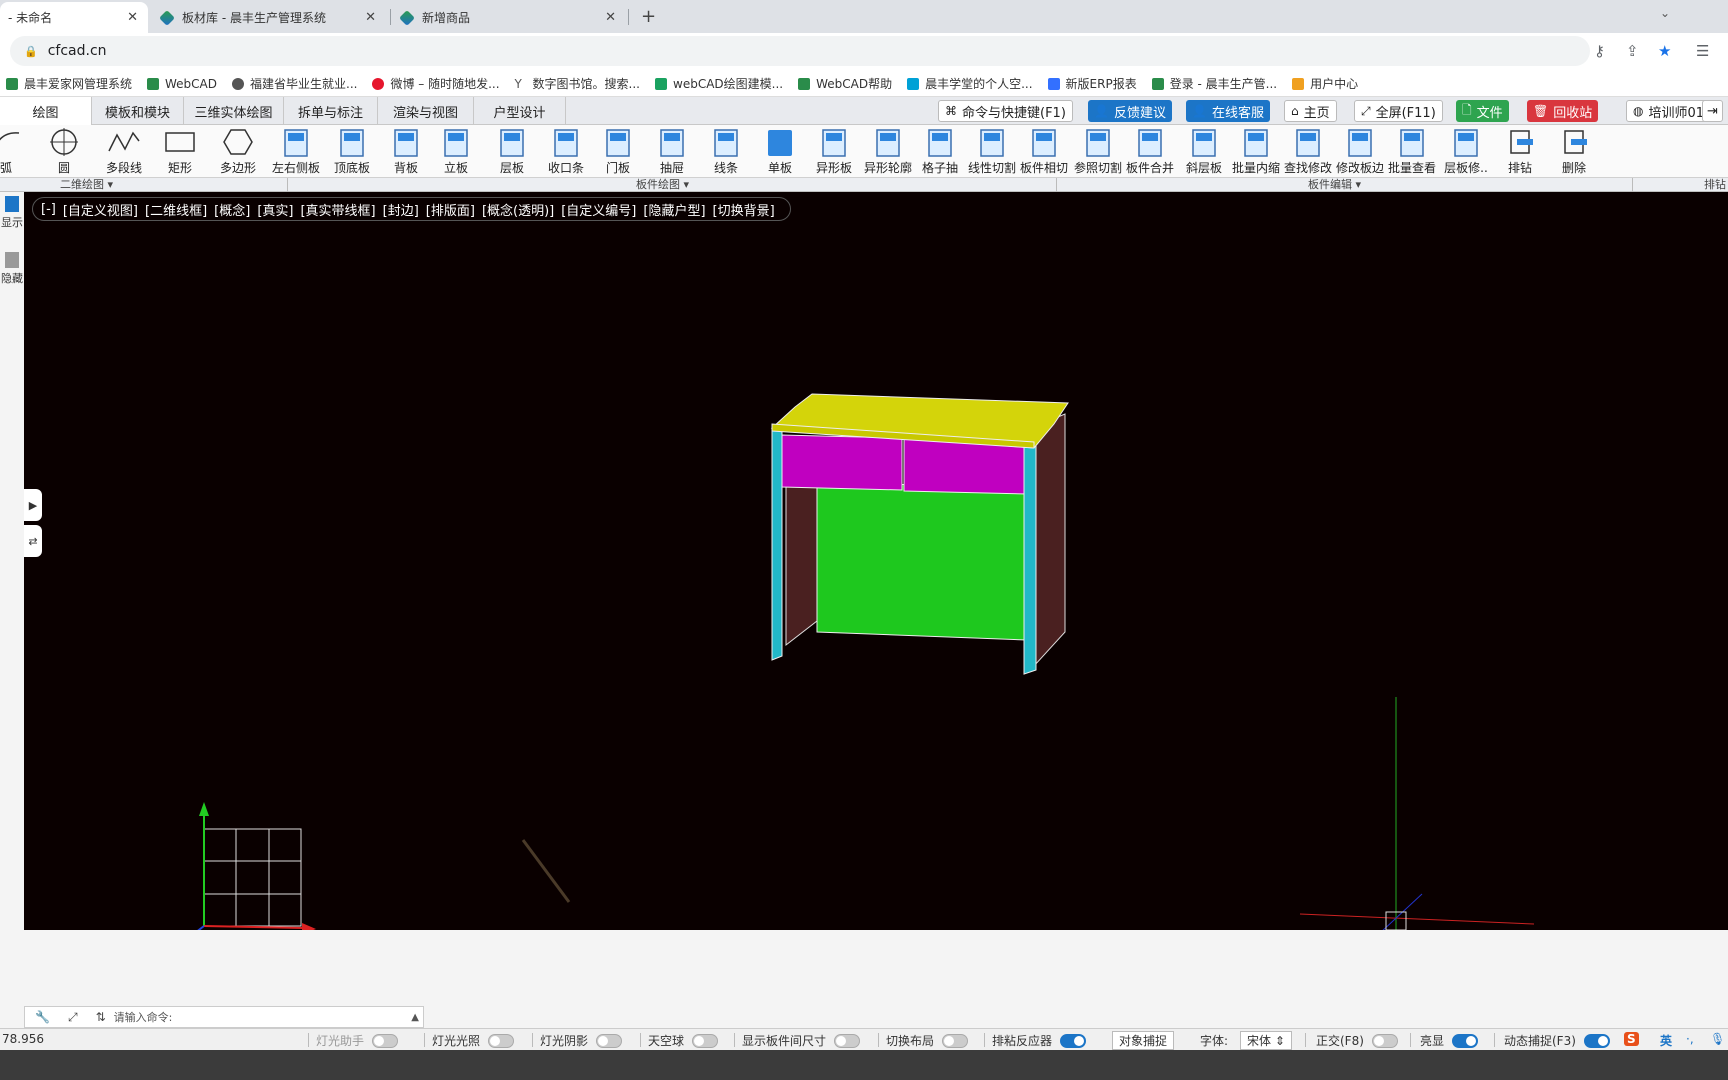 The width and height of the screenshot is (1728, 1080). I want to click on bookmark: 用户中心, so click(1325, 83).